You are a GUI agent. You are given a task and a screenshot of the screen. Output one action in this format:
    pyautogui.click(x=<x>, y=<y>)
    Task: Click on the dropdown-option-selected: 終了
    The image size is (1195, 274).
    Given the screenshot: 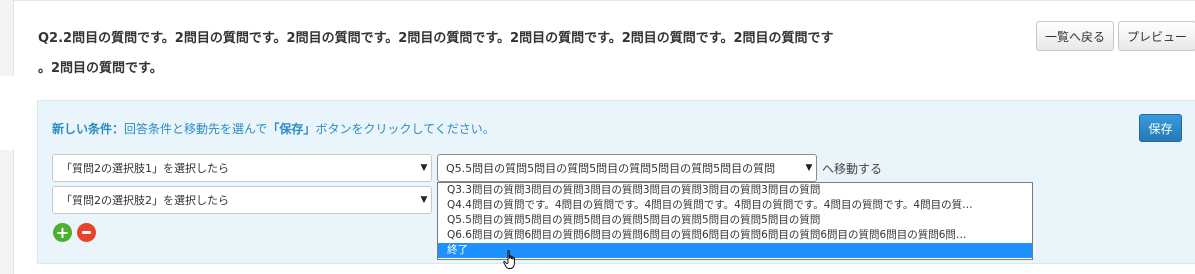 What is the action you would take?
    pyautogui.click(x=735, y=250)
    